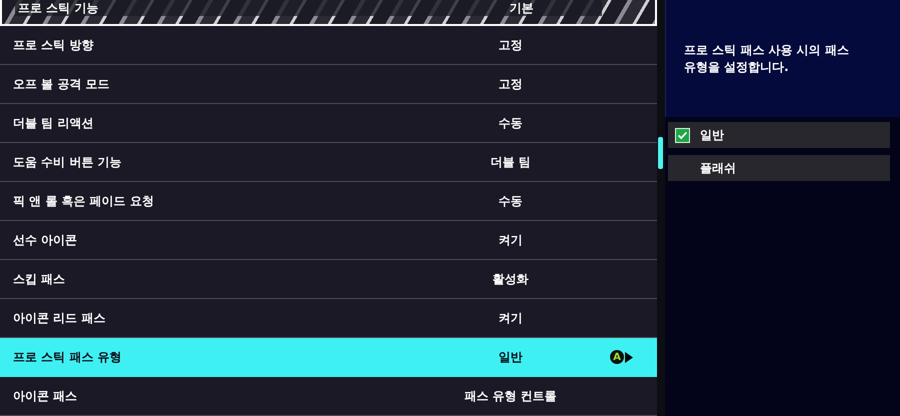 The width and height of the screenshot is (900, 416). What do you see at coordinates (328, 45) in the screenshot?
I see `setting-row: 프로 스틱 방향 고정` at bounding box center [328, 45].